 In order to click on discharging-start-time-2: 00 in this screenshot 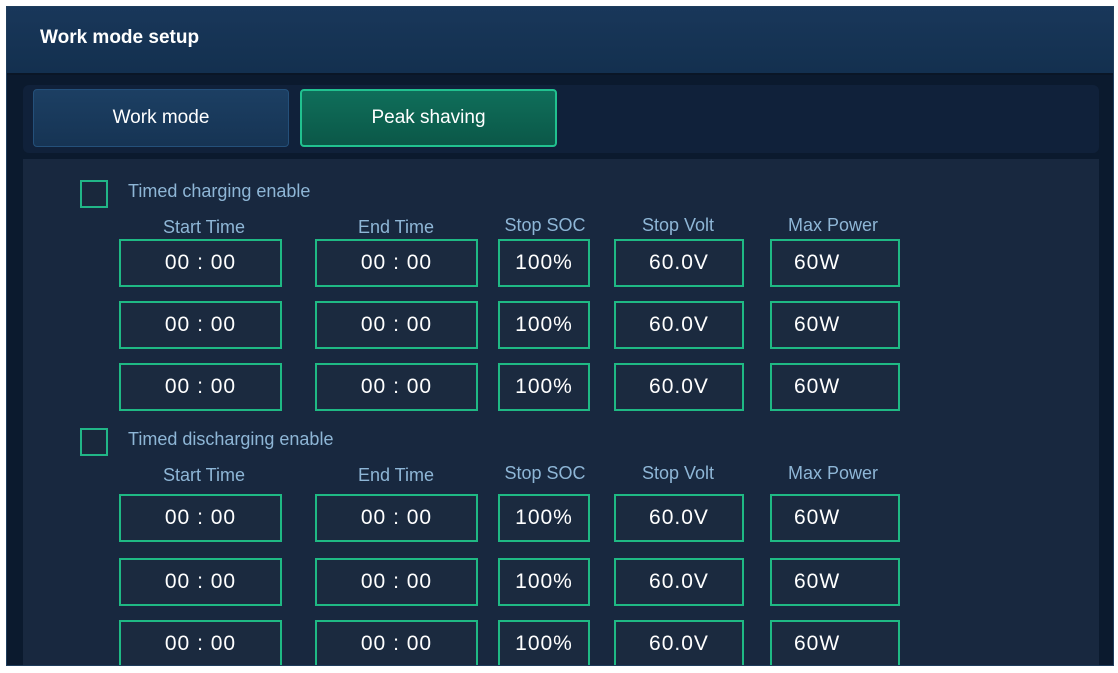, I will do `click(200, 582)`.